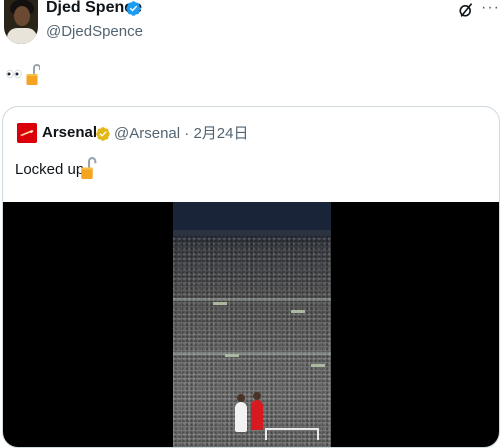 The image size is (500, 448). What do you see at coordinates (220, 133) in the screenshot?
I see `quoted-date: 2月24日` at bounding box center [220, 133].